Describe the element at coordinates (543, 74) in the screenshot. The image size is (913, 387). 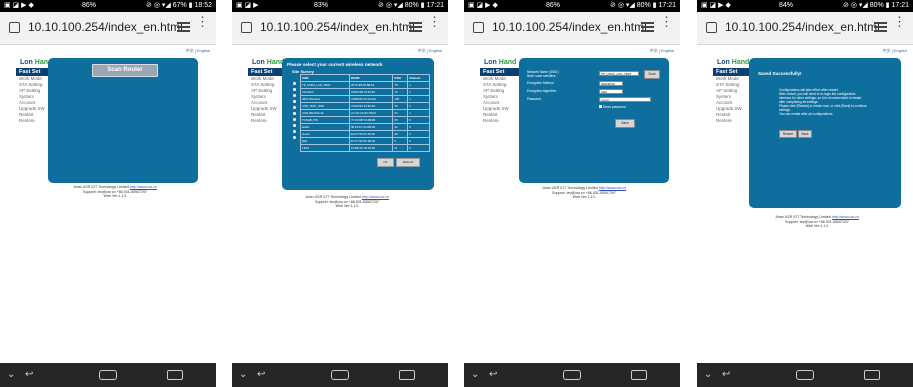
I see `ssid-label: Network Name (SSID) Note: case sensitive` at that location.